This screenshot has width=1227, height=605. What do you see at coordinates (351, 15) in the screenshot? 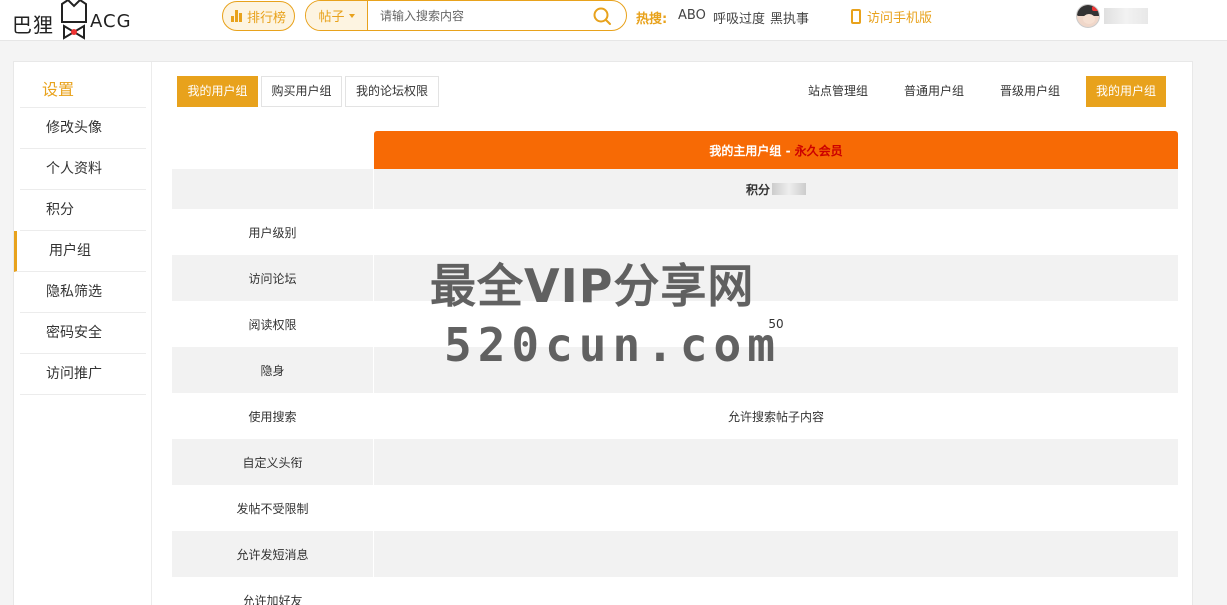
I see `chevron-down-icon` at bounding box center [351, 15].